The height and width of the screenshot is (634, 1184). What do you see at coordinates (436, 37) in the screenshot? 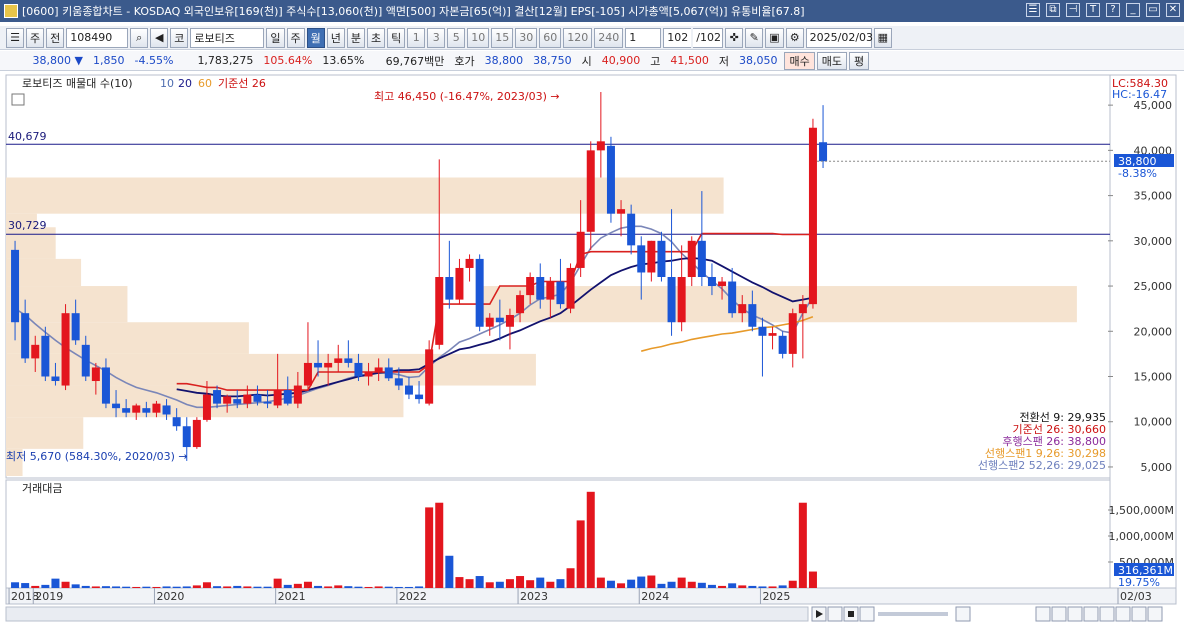
I see `interval-3: 3` at bounding box center [436, 37].